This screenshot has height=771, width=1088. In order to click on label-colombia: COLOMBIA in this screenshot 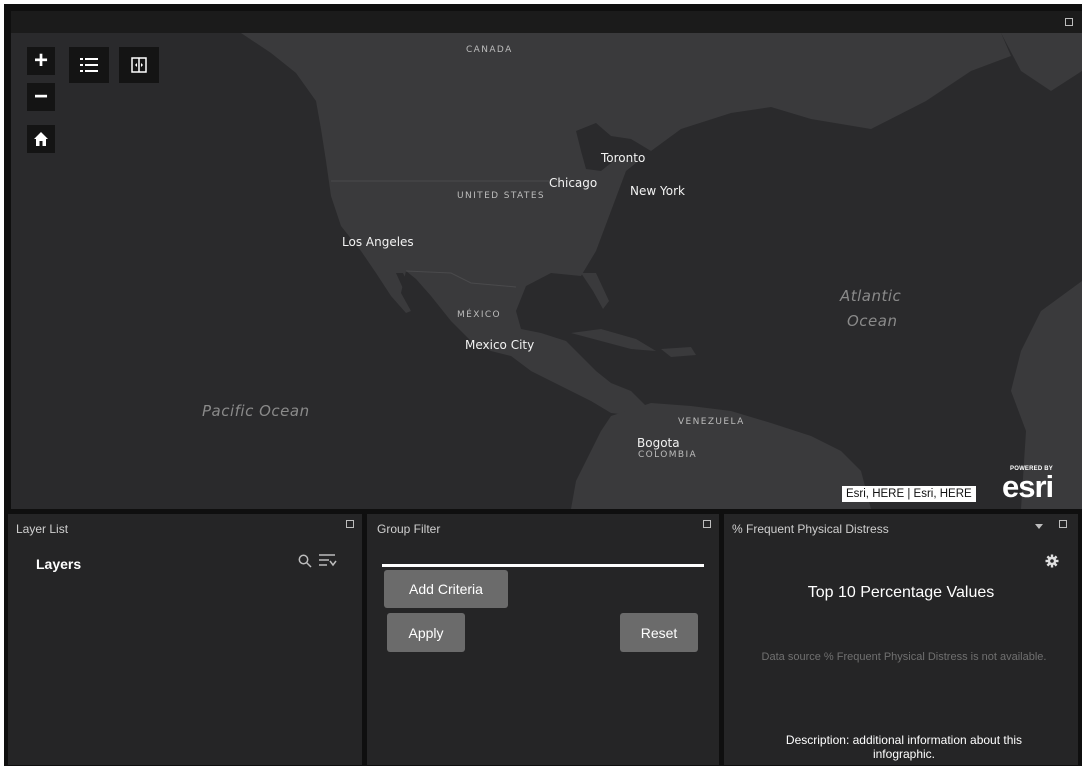, I will do `click(668, 455)`.